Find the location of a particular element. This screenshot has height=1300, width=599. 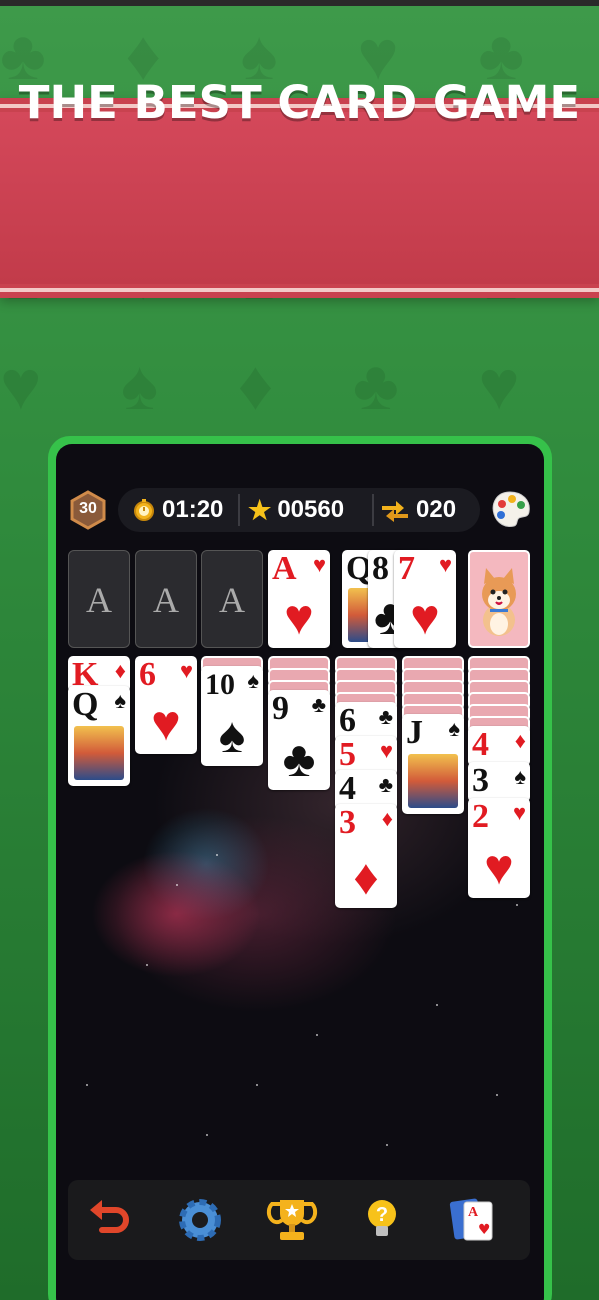

card-suit-large: ♦ is located at coordinates (366, 877).